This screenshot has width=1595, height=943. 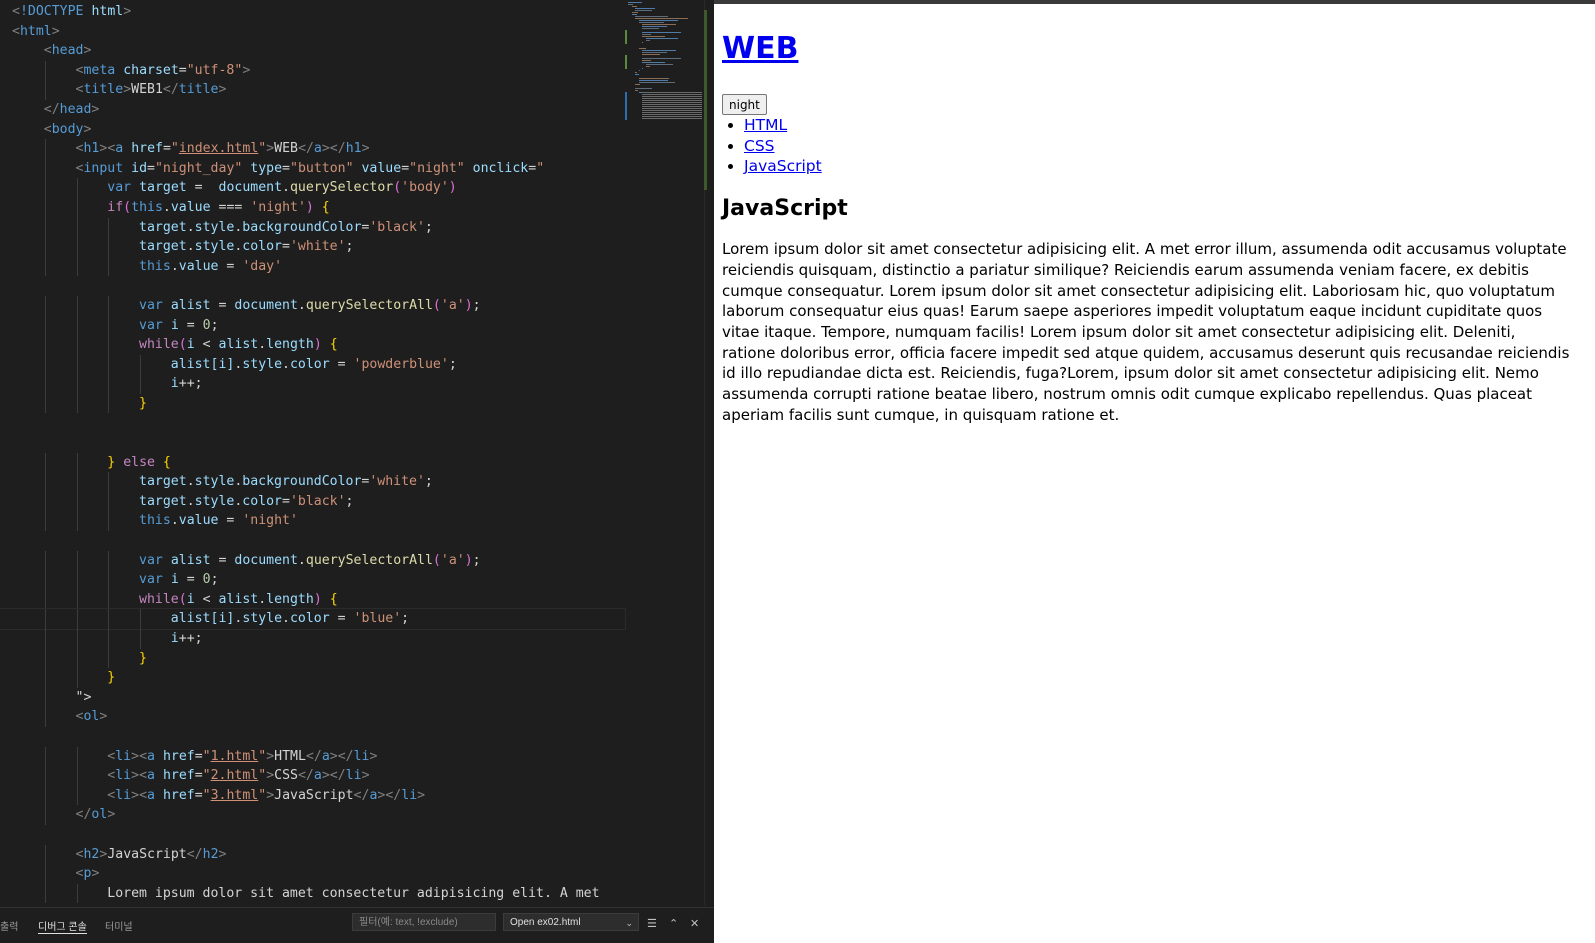 I want to click on code-line: <h1><a href="index.html">WEB</a></h1>, so click(x=312, y=149).